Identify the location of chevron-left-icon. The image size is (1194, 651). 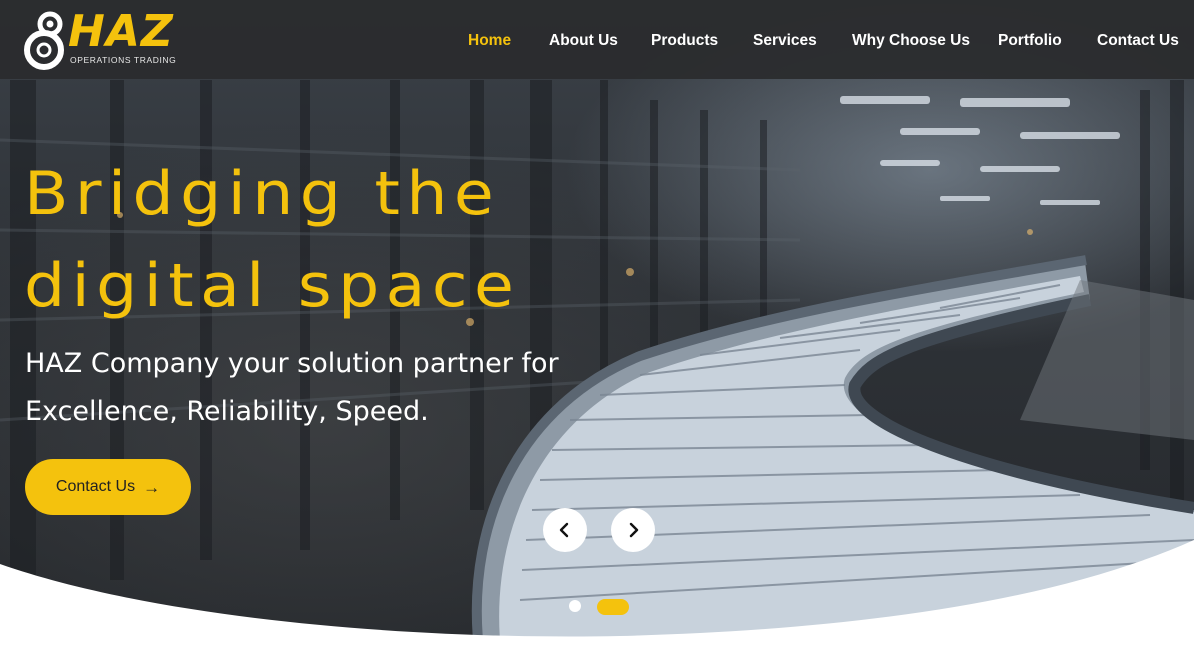
(564, 530).